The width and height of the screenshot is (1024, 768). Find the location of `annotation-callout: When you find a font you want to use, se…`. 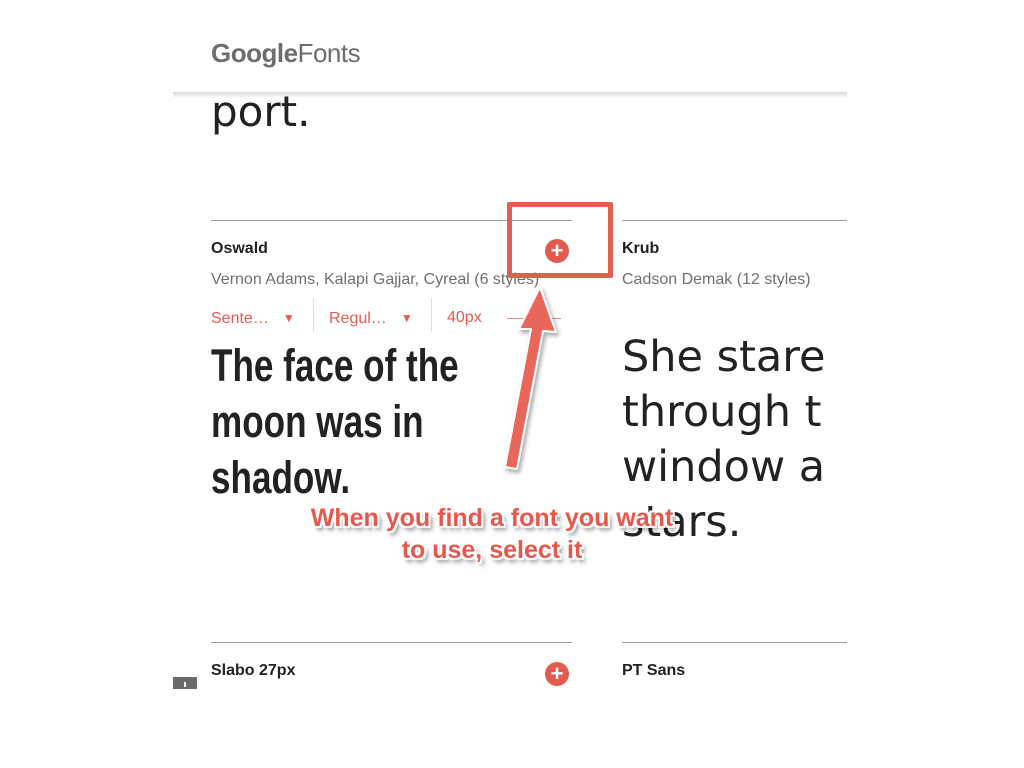

annotation-callout: When you find a font you want to use, se… is located at coordinates (492, 534).